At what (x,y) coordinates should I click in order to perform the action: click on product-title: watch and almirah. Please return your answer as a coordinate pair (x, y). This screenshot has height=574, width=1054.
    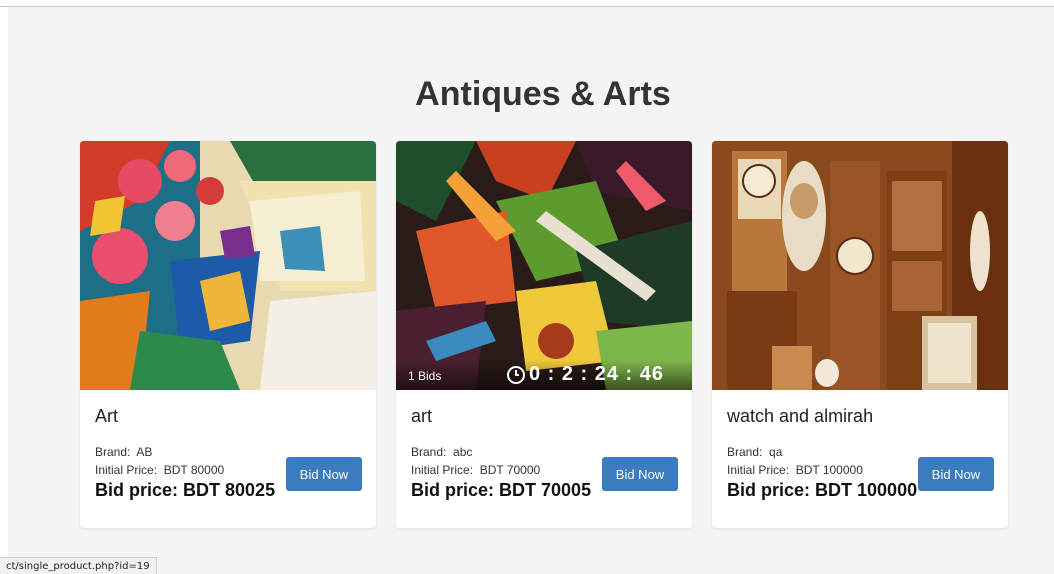
    Looking at the image, I should click on (860, 416).